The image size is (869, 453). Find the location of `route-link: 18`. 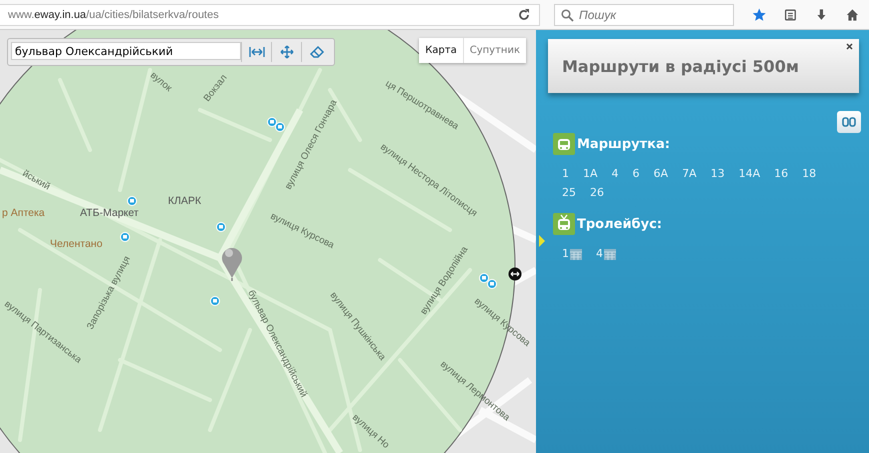

route-link: 18 is located at coordinates (809, 173).